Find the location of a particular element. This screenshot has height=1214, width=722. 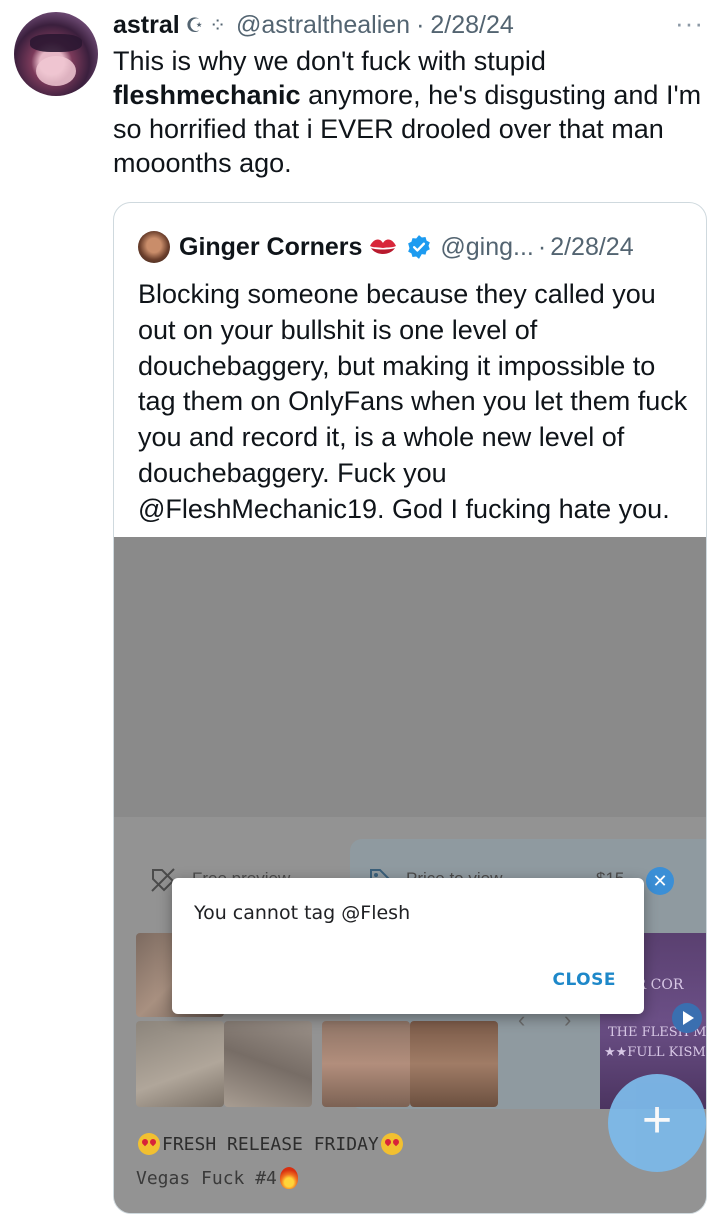

dialog-message: You cannot tag @Flesh is located at coordinates (302, 913).